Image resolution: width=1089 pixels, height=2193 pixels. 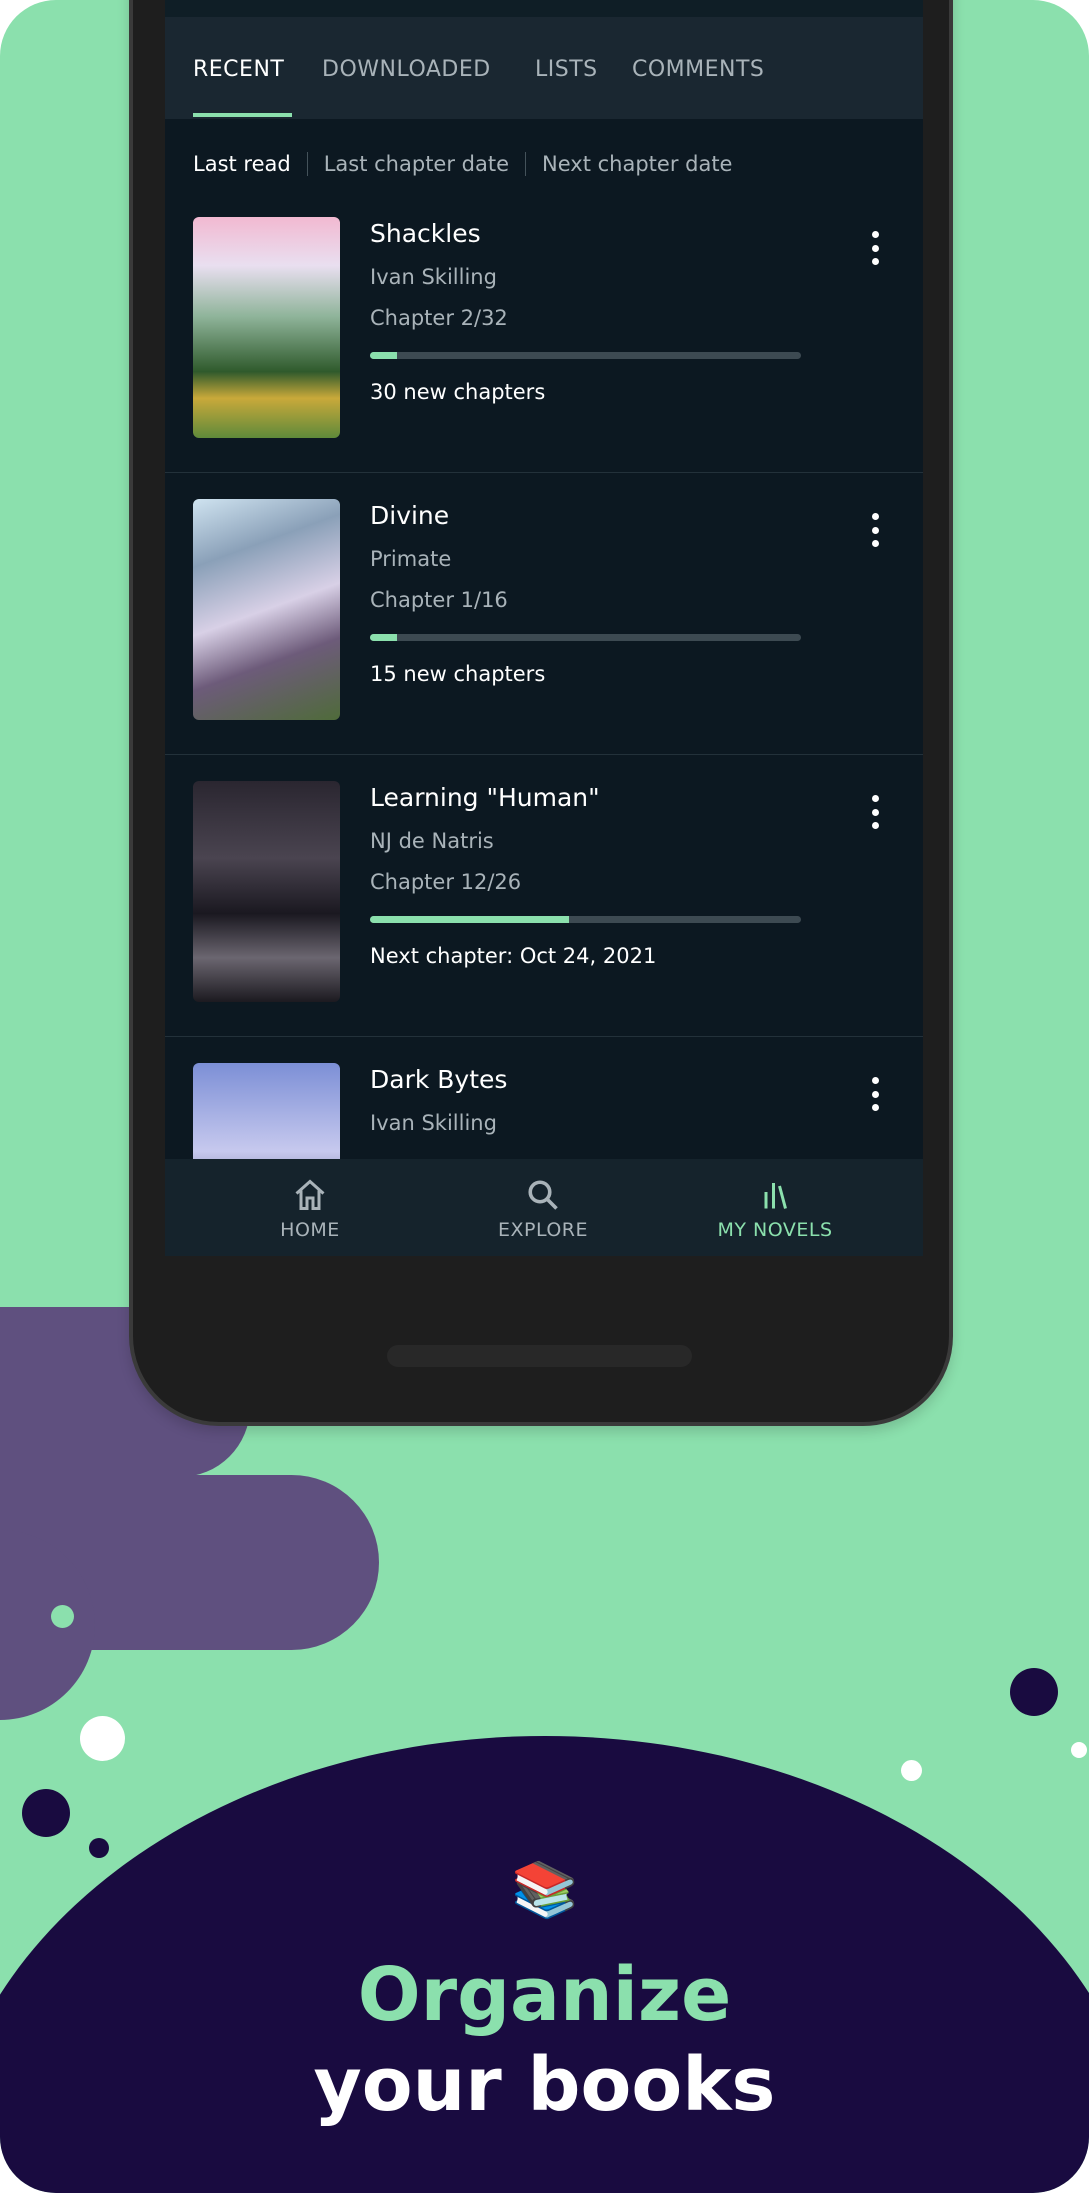 What do you see at coordinates (539, 1356) in the screenshot?
I see `home-indicator` at bounding box center [539, 1356].